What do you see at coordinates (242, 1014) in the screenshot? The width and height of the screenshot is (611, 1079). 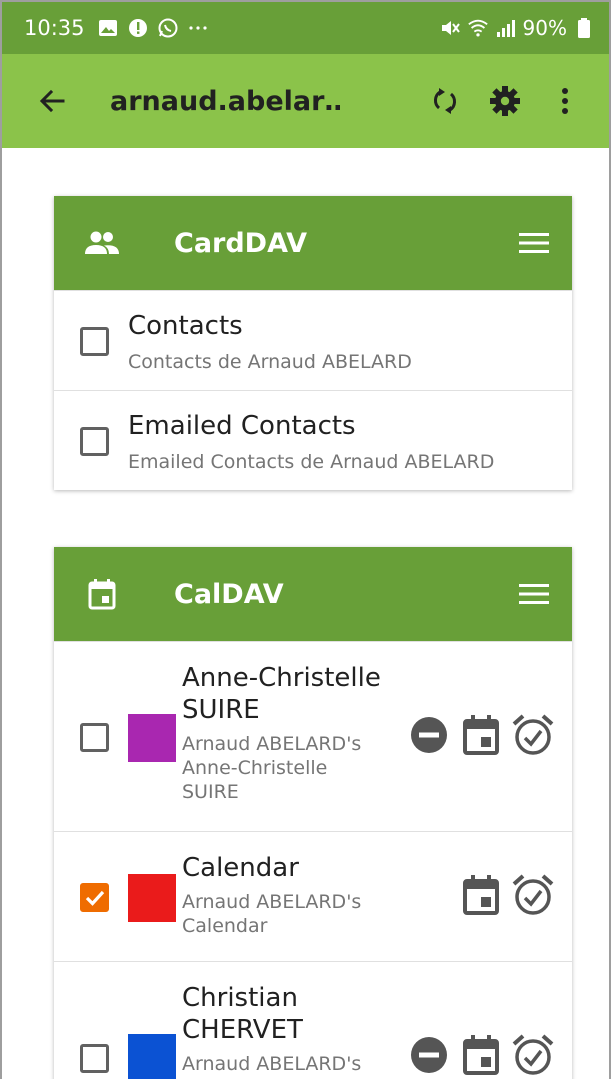 I see `calendar-title: Christian CHERVET` at bounding box center [242, 1014].